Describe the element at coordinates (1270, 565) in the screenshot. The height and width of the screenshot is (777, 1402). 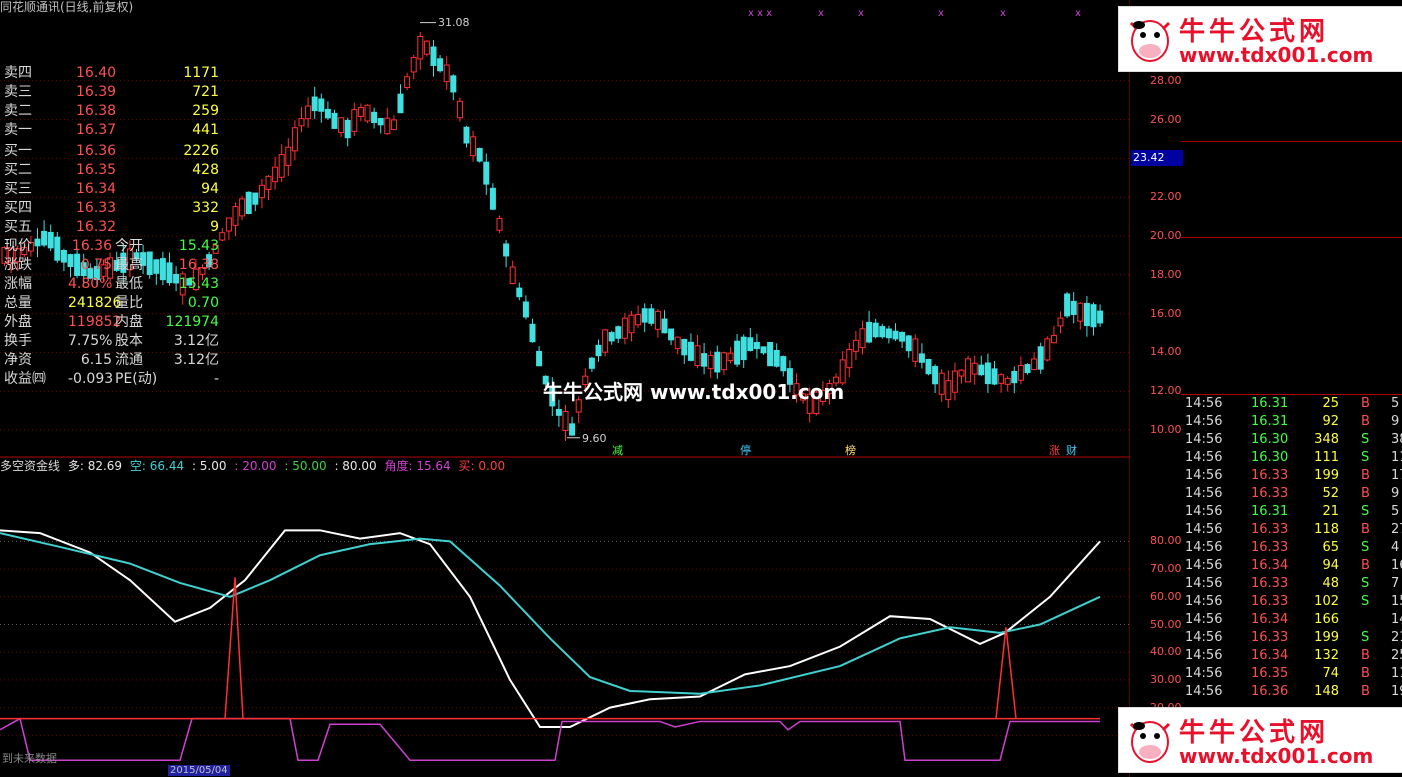
I see `tick-price: 16.34` at that location.